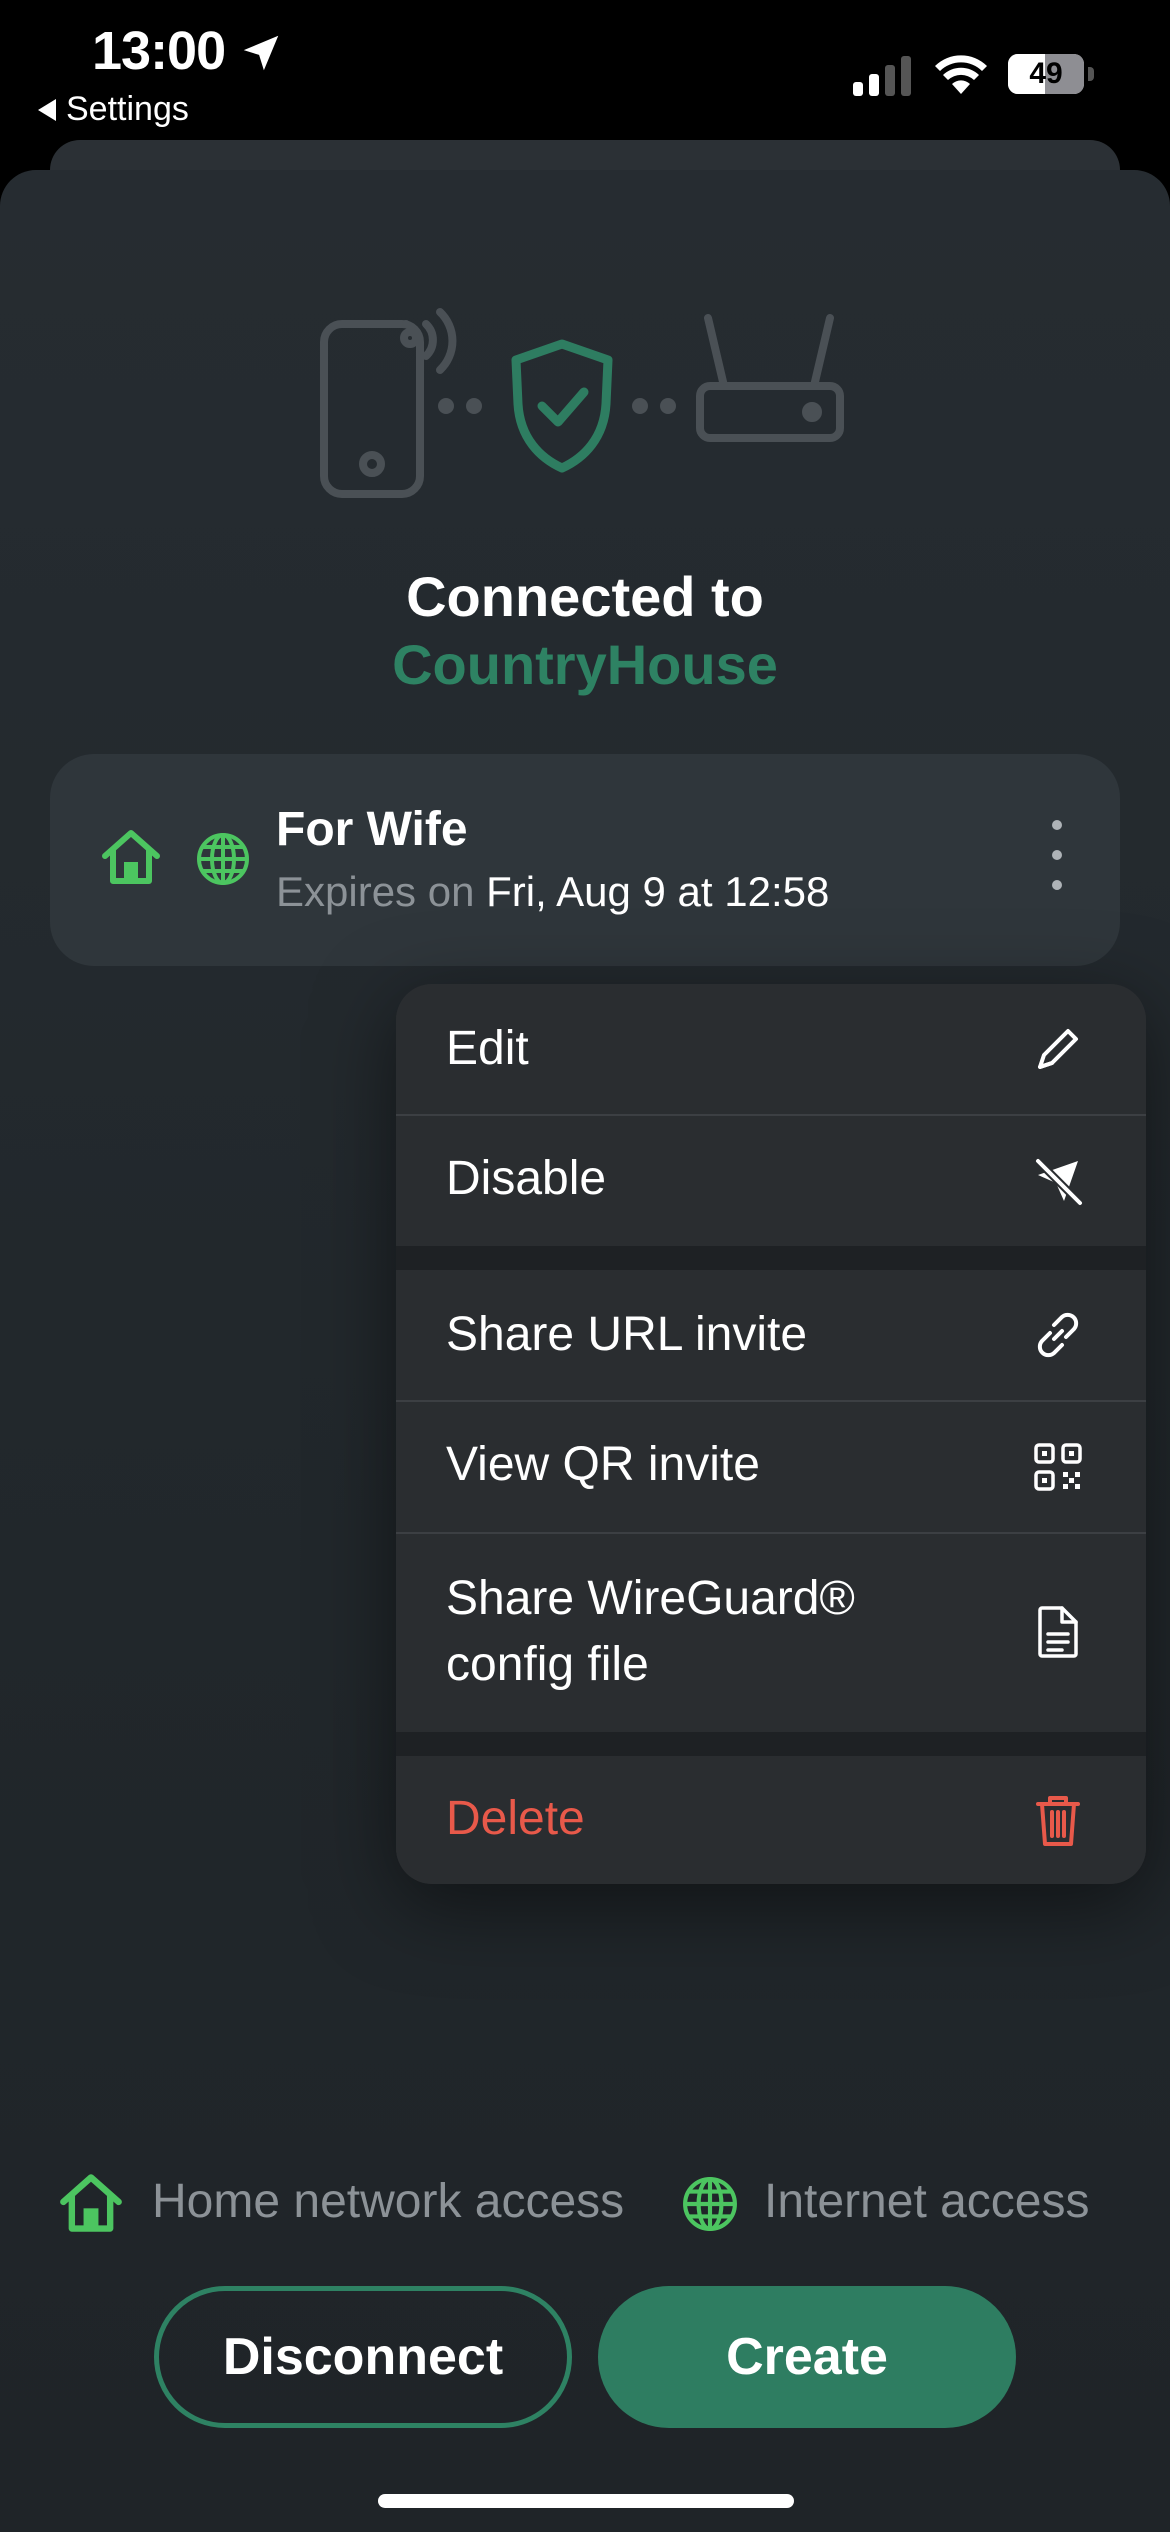 Image resolution: width=1170 pixels, height=2532 pixels. Describe the element at coordinates (882, 76) in the screenshot. I see `cellular-signal-icon` at that location.